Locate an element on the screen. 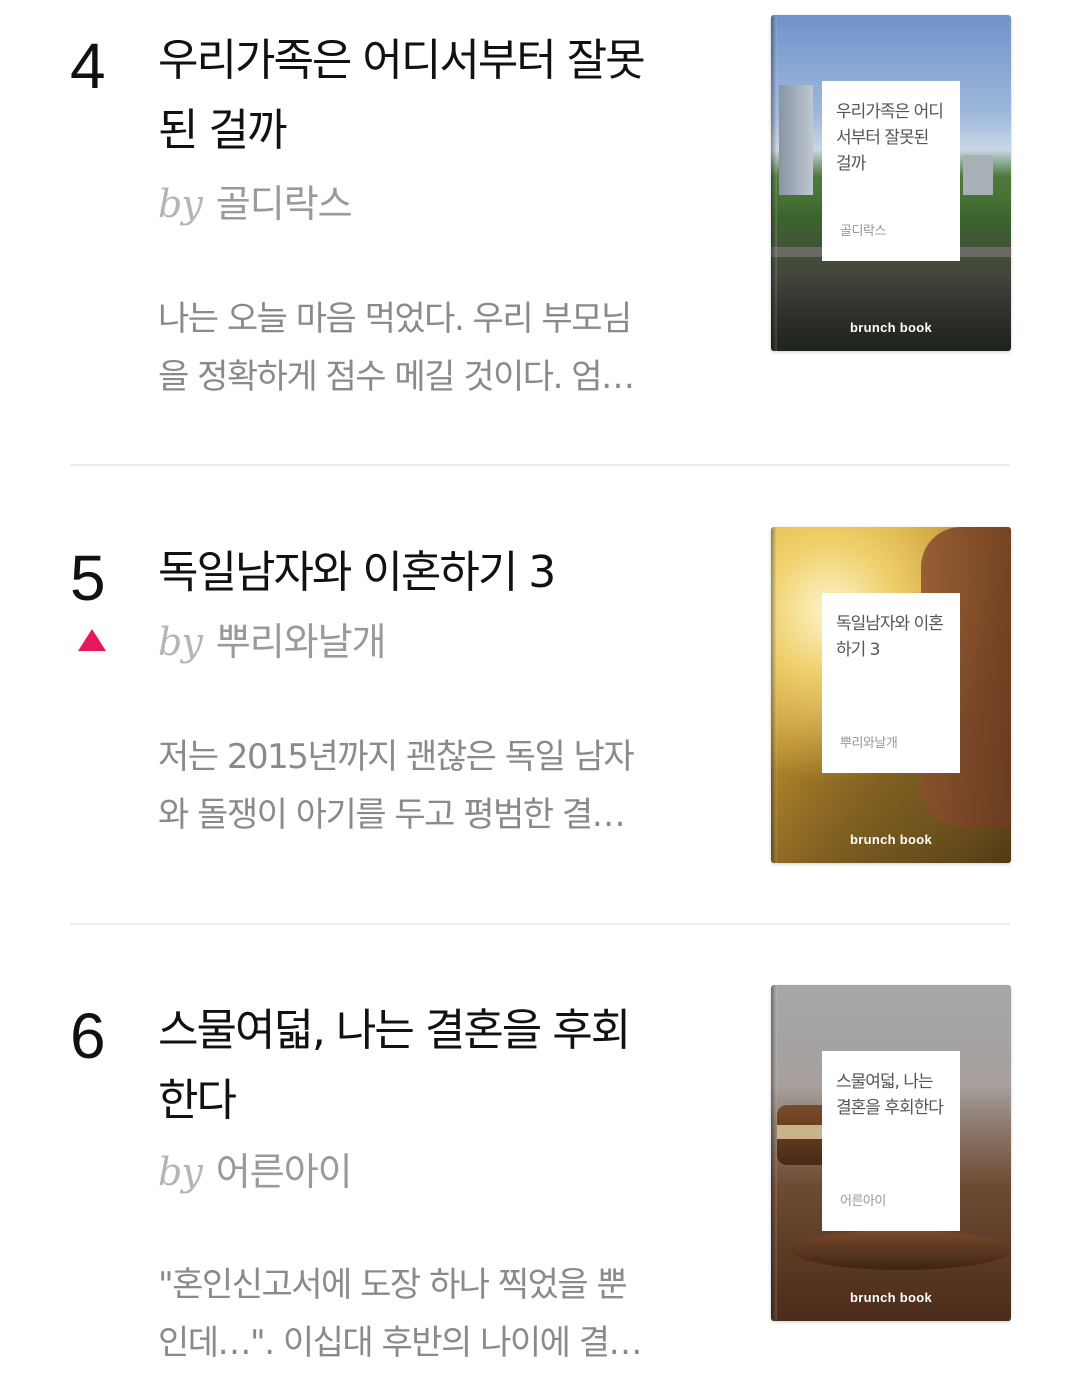  cover-photo-sound-block is located at coordinates (901, 1250).